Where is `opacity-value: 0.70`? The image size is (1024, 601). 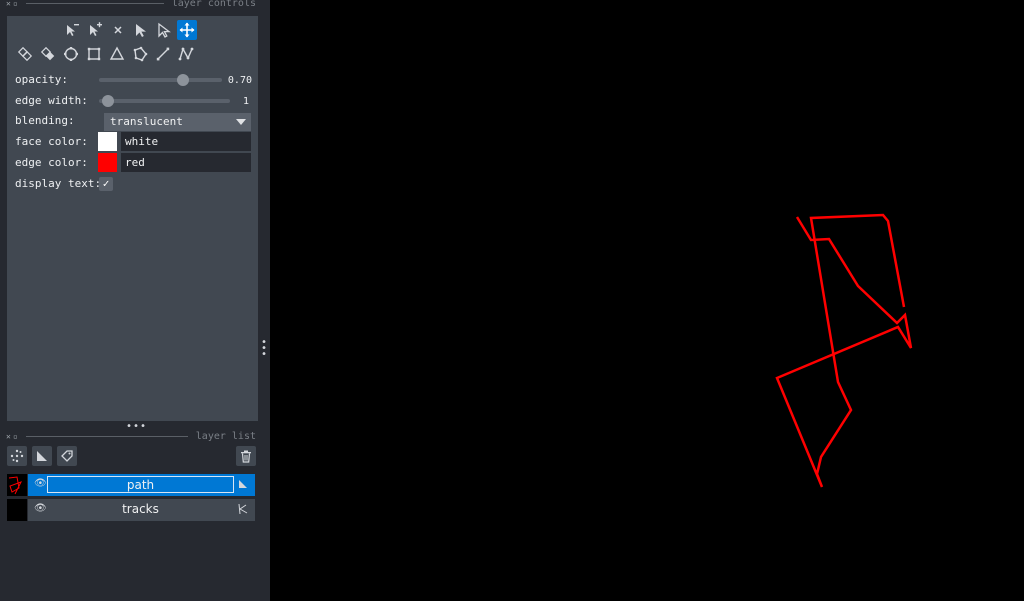
opacity-value: 0.70 is located at coordinates (239, 80).